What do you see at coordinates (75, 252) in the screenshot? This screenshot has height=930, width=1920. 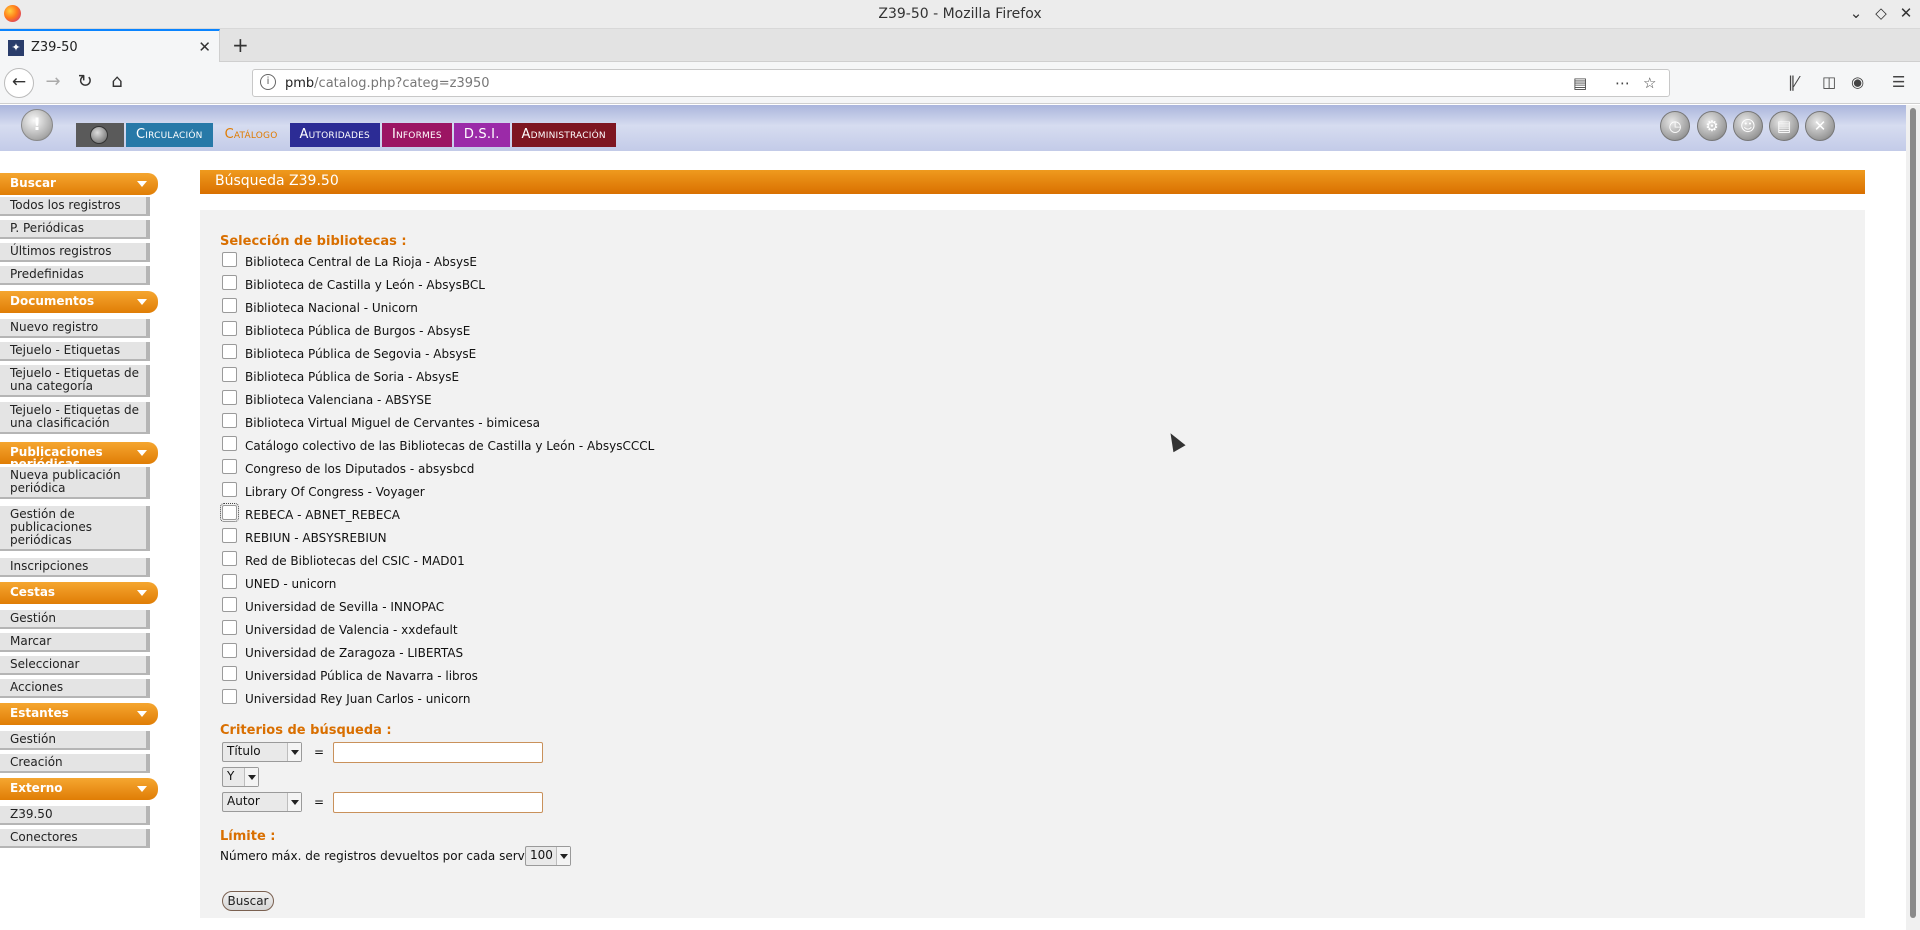 I see `sidebar-item-ultimos-registros: Últimos registros` at bounding box center [75, 252].